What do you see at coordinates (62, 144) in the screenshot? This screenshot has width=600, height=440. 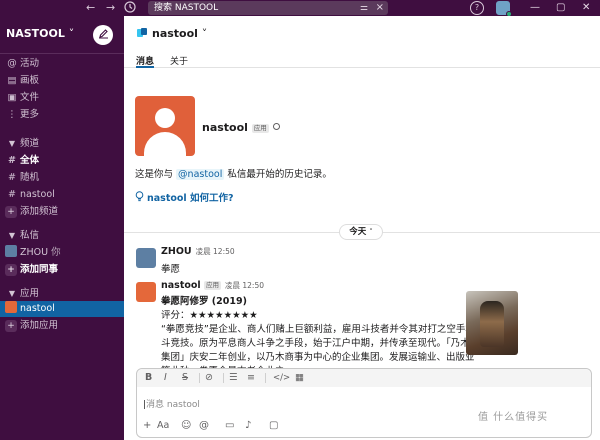 I see `channels-section-header: ▼ 频道` at bounding box center [62, 144].